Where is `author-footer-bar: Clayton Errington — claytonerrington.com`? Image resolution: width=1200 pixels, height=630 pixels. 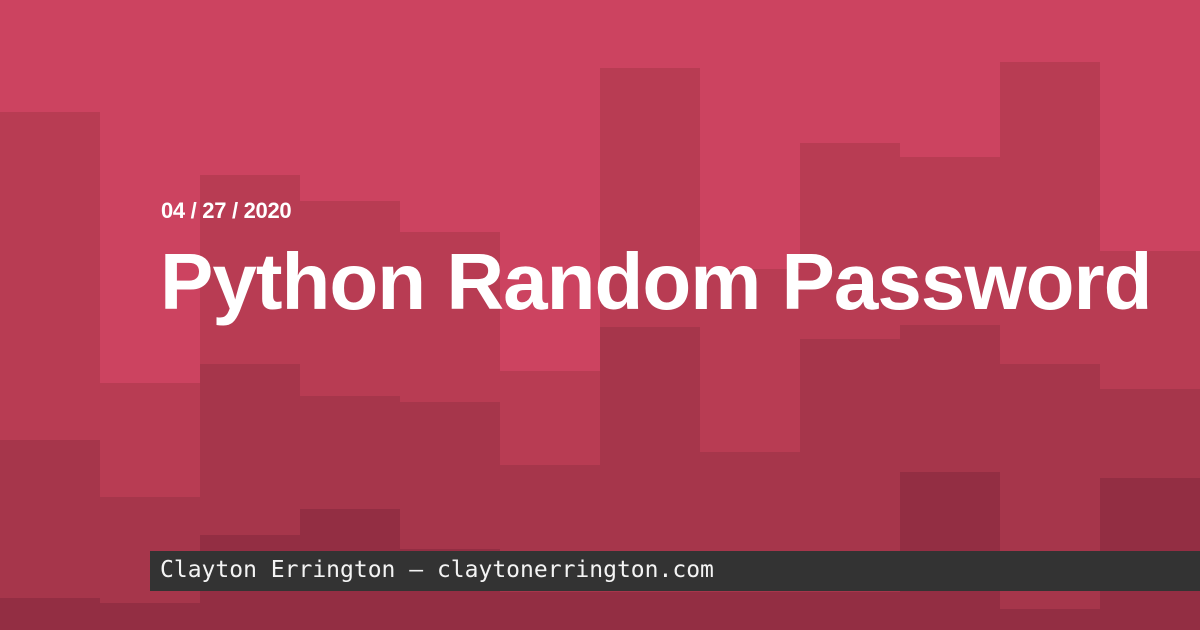 author-footer-bar: Clayton Errington — claytonerrington.com is located at coordinates (675, 571).